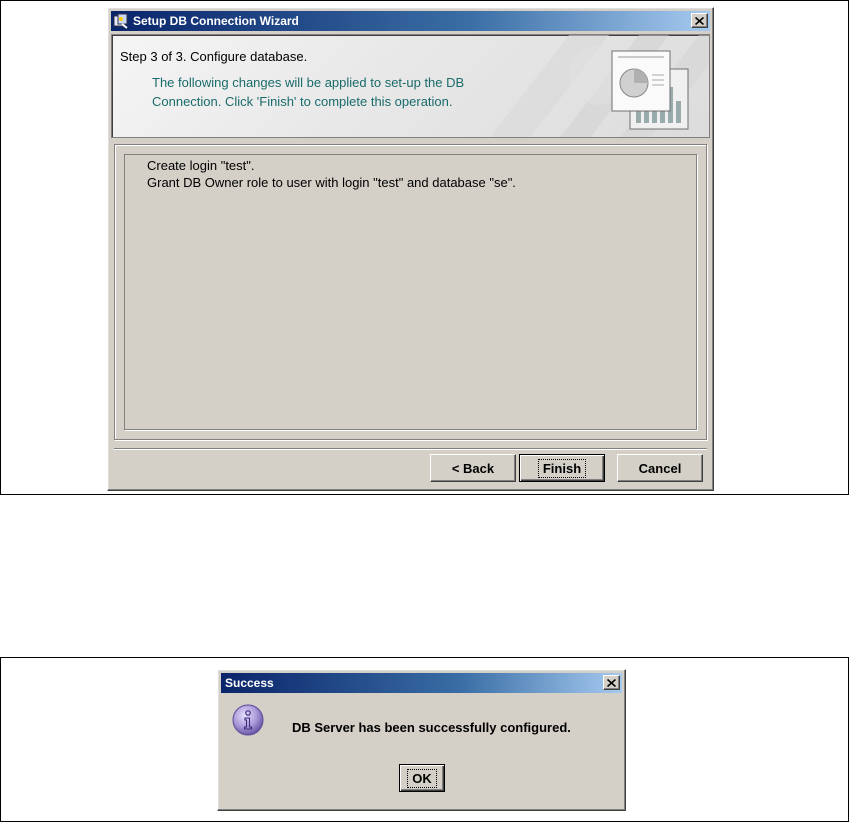 The image size is (850, 822). Describe the element at coordinates (410, 449) in the screenshot. I see `button-separator` at that location.